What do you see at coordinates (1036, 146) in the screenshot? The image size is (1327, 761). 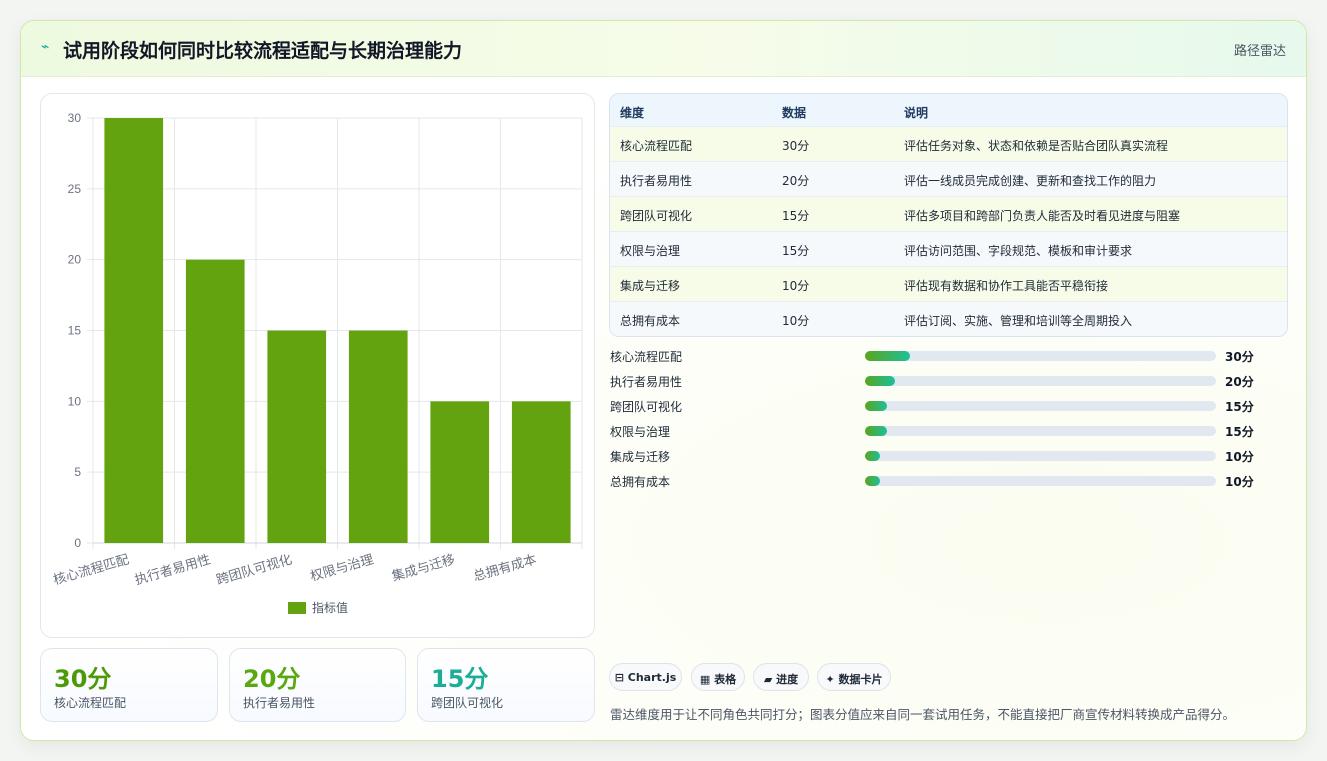 I see `table-cell: 评估任务对象、状态和依赖是否贴合团队真实流程` at bounding box center [1036, 146].